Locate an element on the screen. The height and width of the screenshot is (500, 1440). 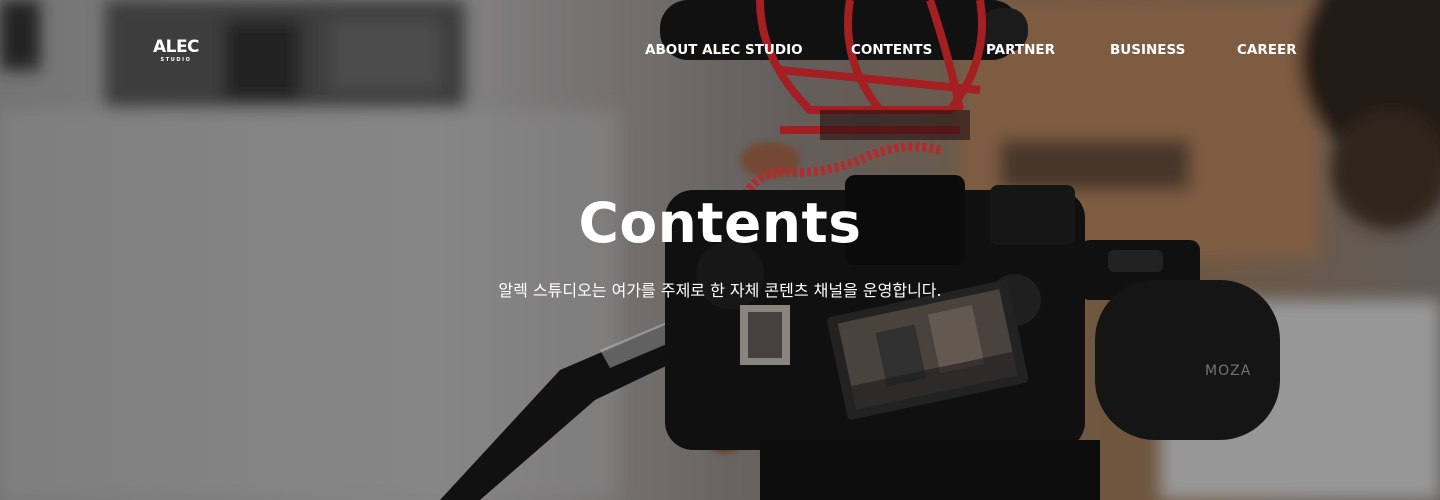
nav-item-partner: PARTNER is located at coordinates (1020, 50).